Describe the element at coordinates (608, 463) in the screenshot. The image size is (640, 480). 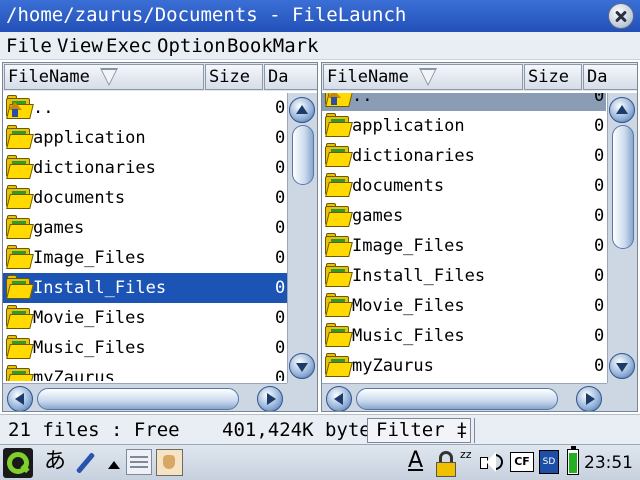
I see `clock: 23:51` at that location.